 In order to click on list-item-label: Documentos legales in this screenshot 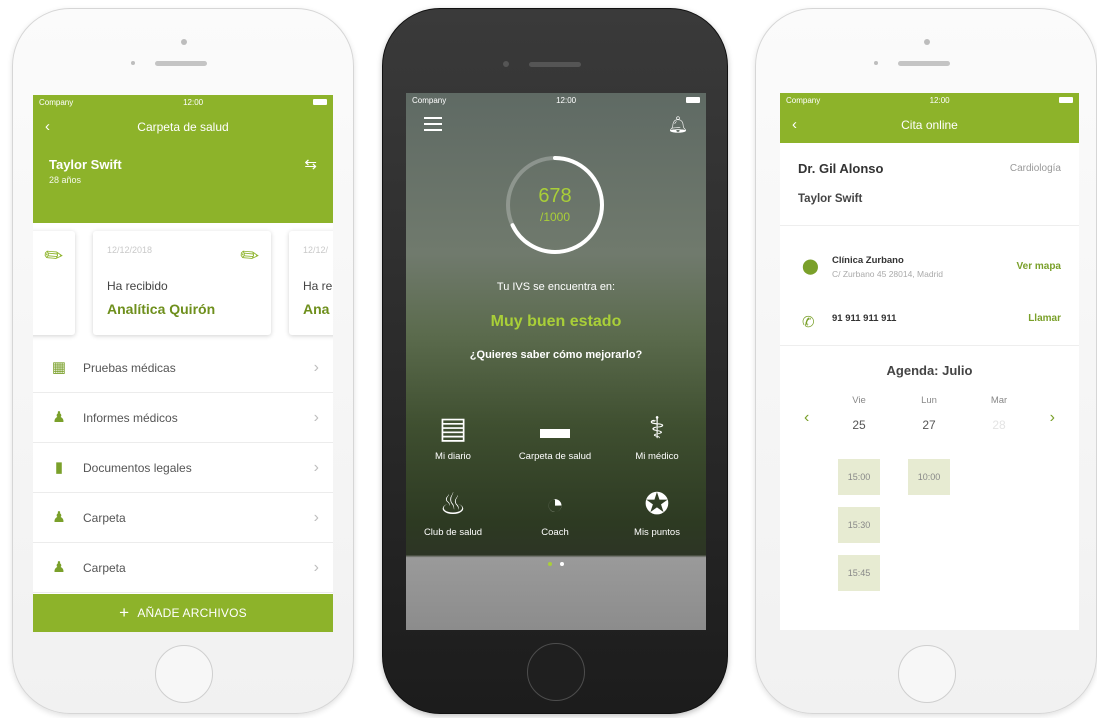, I will do `click(137, 467)`.